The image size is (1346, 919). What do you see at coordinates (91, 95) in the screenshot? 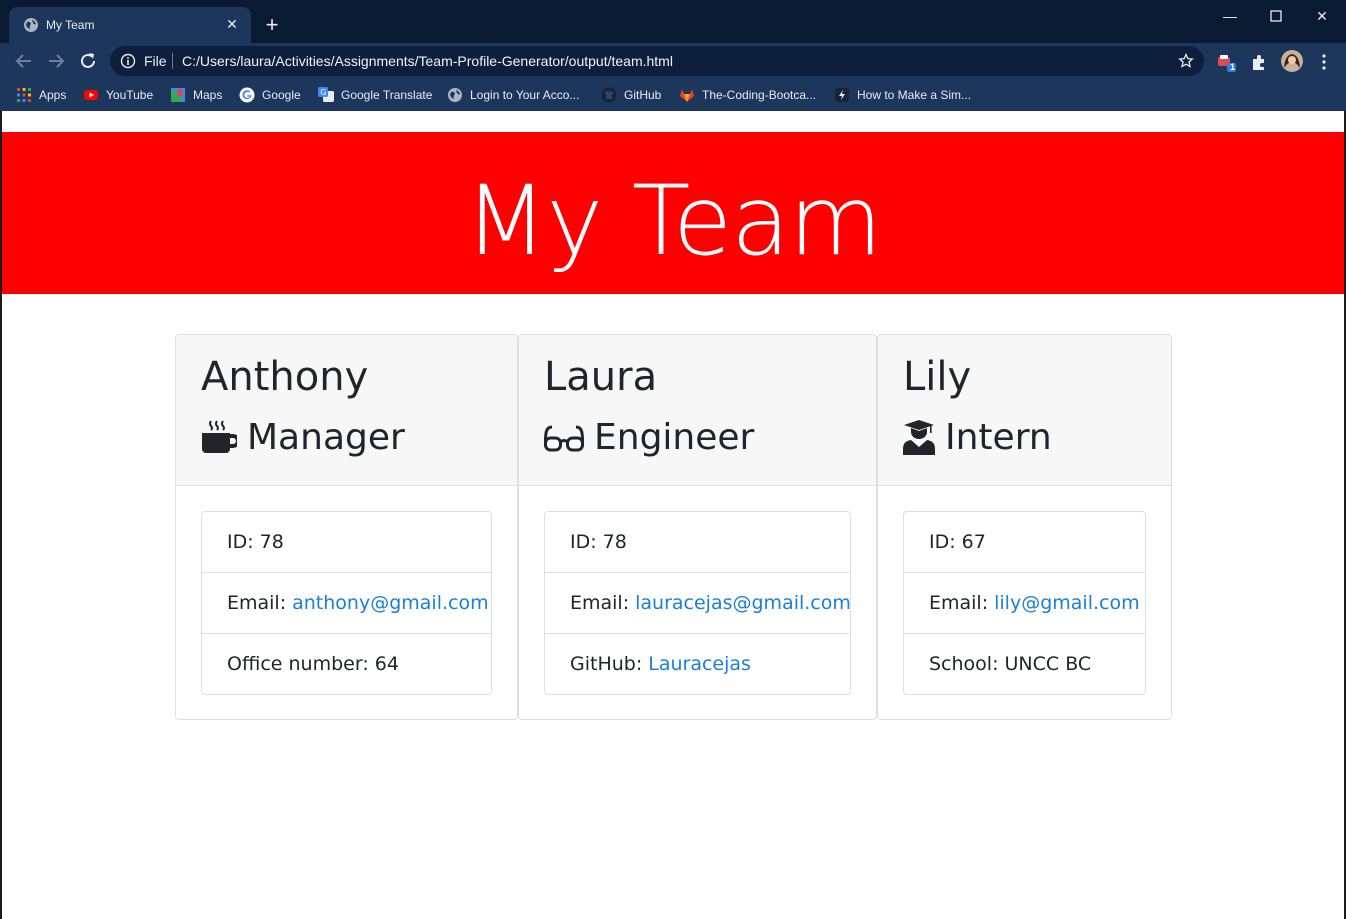
I see `youtube-icon` at bounding box center [91, 95].